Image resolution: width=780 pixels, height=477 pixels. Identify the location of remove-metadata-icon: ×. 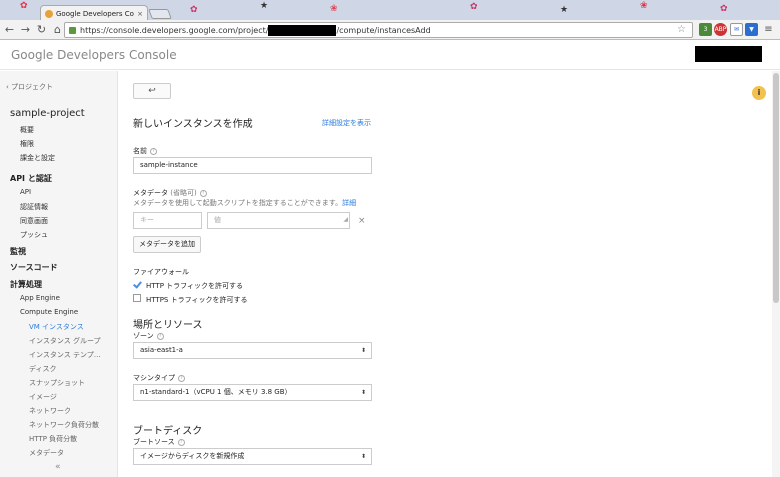
(362, 221).